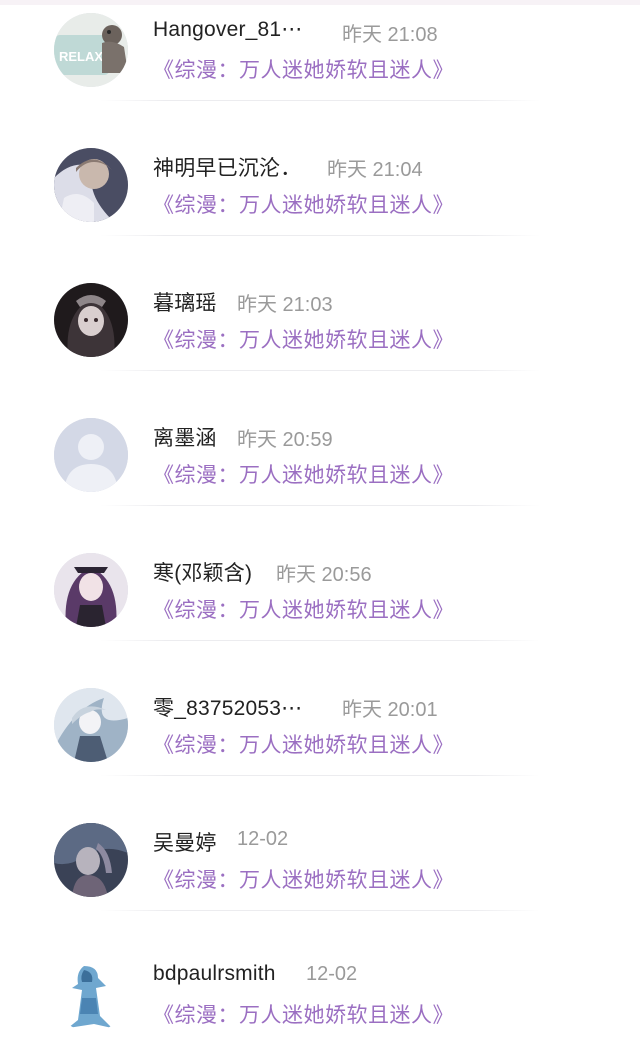 This screenshot has height=1052, width=640. Describe the element at coordinates (320, 998) in the screenshot. I see `list-item: bdpaulrsmith 12-02 《综漫：万人迷她娇软且迷人》` at that location.